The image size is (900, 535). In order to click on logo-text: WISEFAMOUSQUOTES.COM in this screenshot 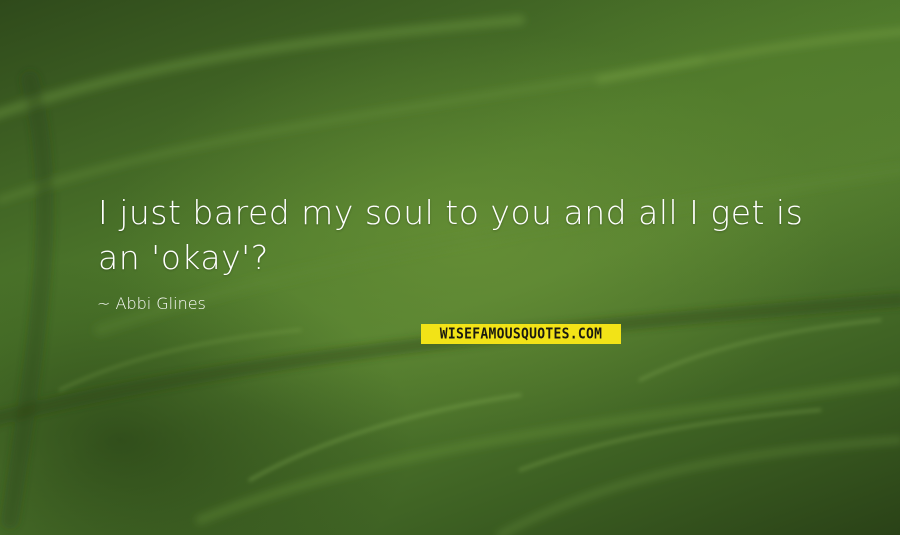, I will do `click(521, 334)`.